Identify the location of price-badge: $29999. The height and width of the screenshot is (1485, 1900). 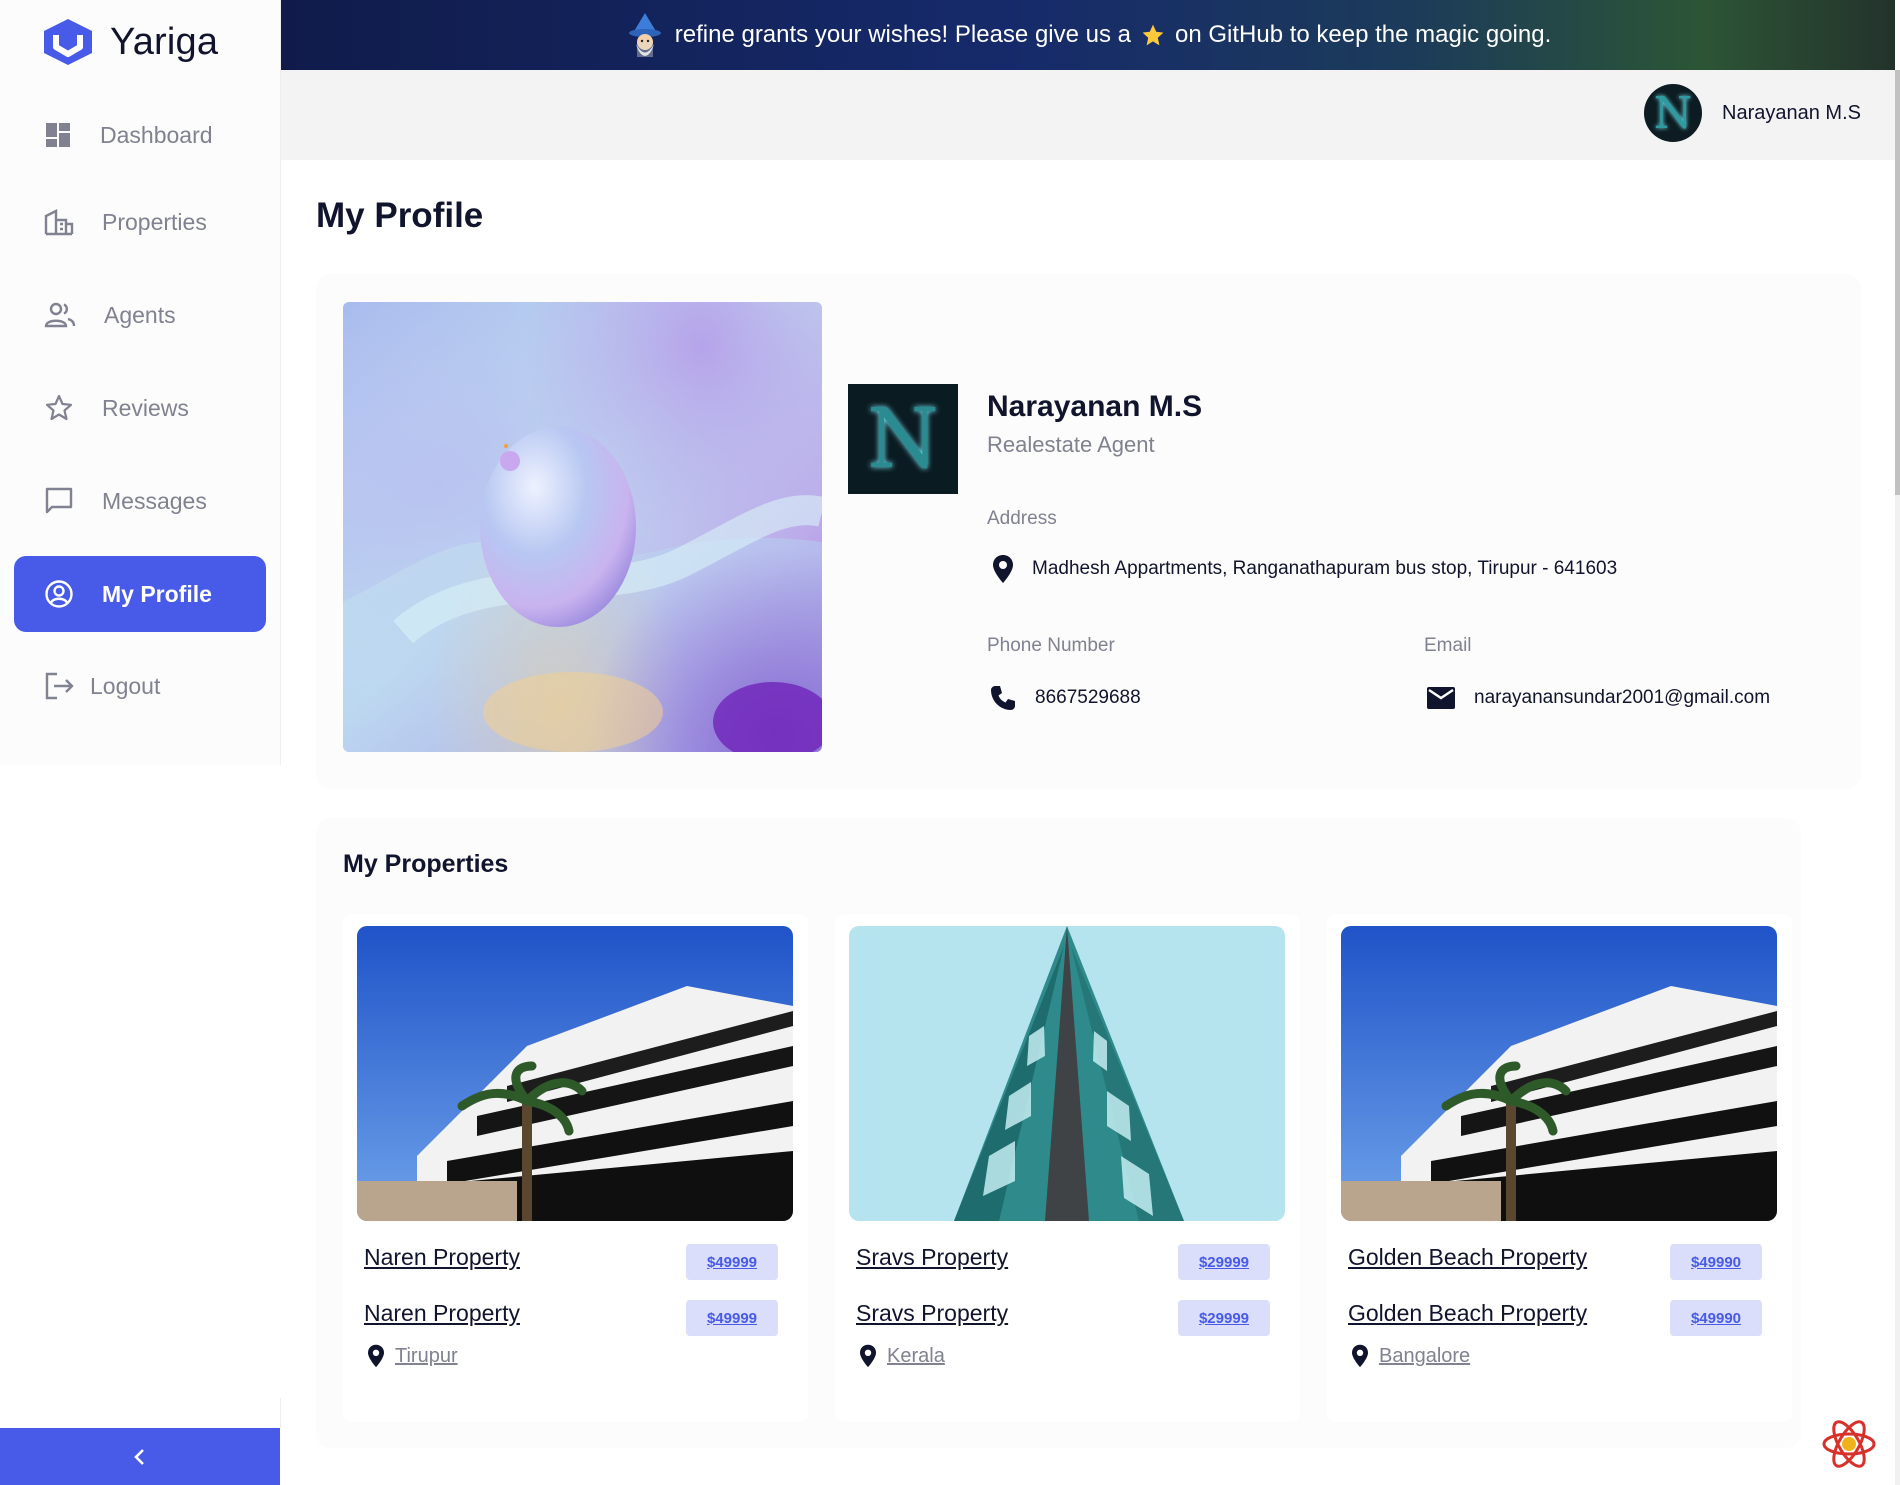
(1224, 1262).